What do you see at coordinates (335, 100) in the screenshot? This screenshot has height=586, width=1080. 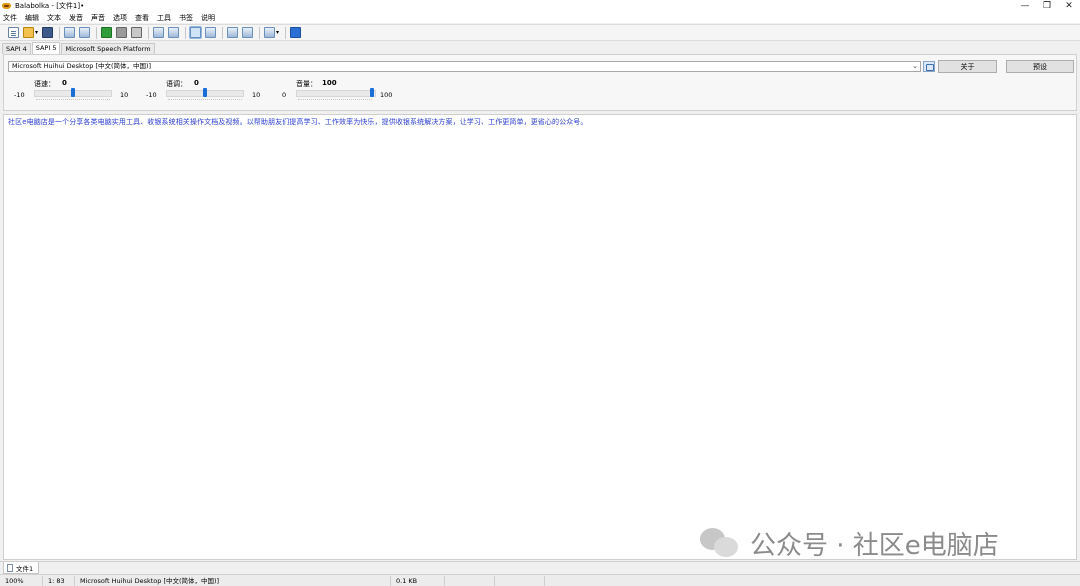 I see `volume-slider-ticks` at bounding box center [335, 100].